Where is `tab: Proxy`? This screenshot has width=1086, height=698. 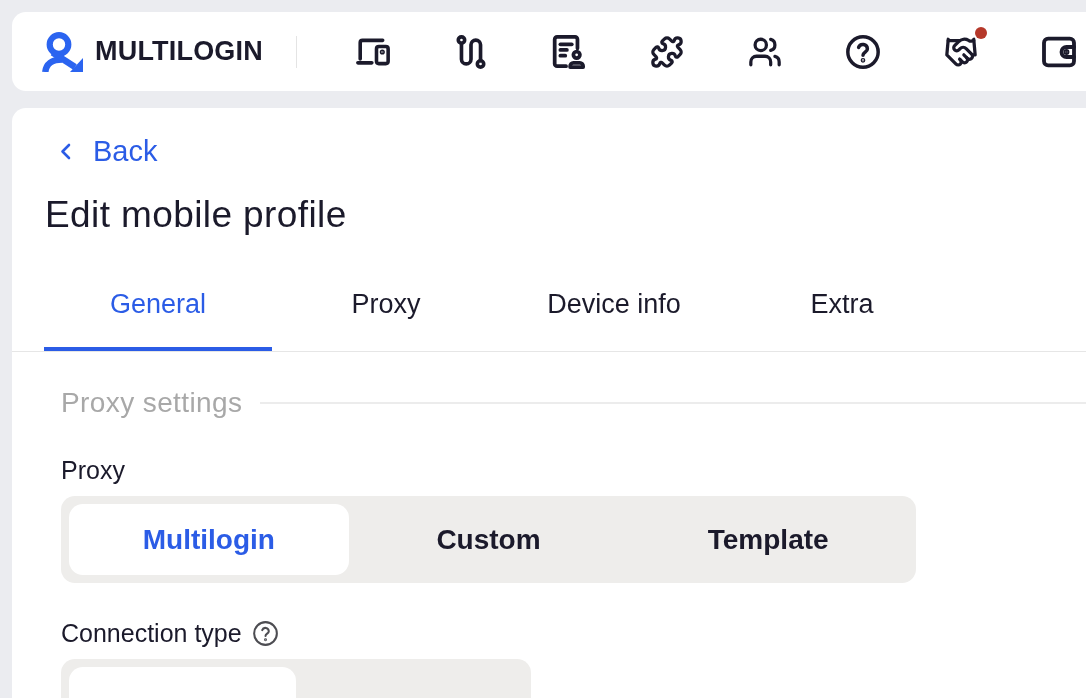
tab: Proxy is located at coordinates (386, 304).